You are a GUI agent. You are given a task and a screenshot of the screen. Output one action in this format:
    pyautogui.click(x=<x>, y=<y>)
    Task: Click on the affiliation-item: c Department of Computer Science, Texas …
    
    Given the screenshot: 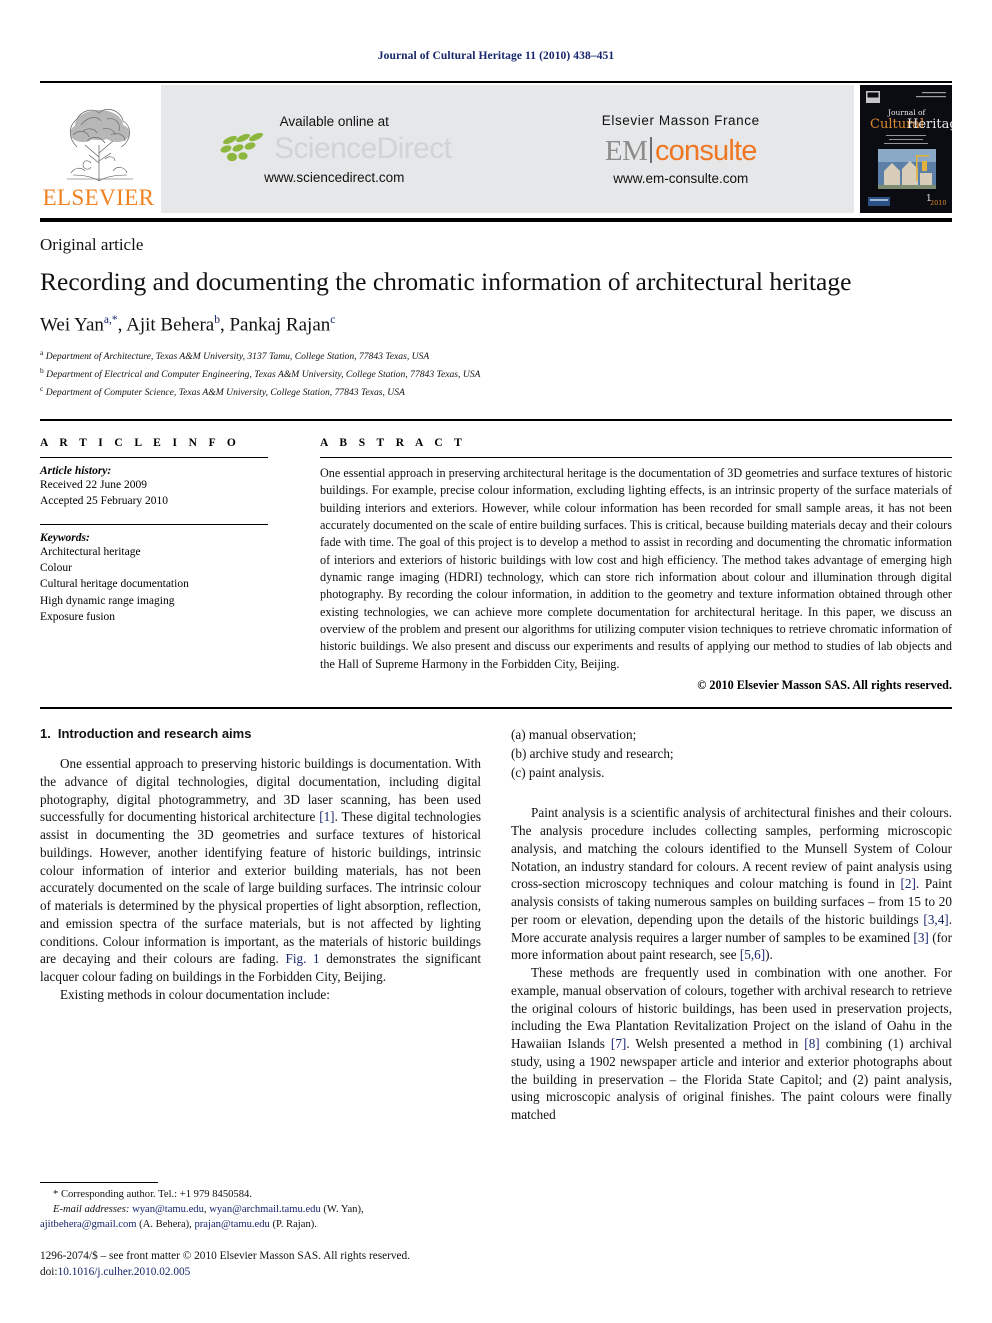 What is the action you would take?
    pyautogui.click(x=496, y=392)
    